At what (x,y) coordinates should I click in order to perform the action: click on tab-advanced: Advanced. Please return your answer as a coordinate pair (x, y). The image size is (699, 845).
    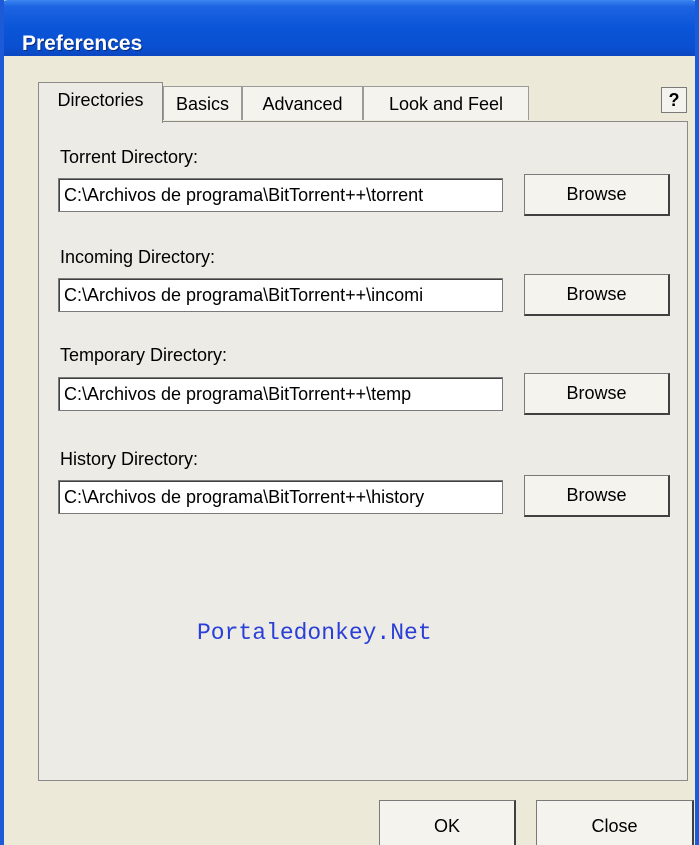
    Looking at the image, I should click on (302, 103).